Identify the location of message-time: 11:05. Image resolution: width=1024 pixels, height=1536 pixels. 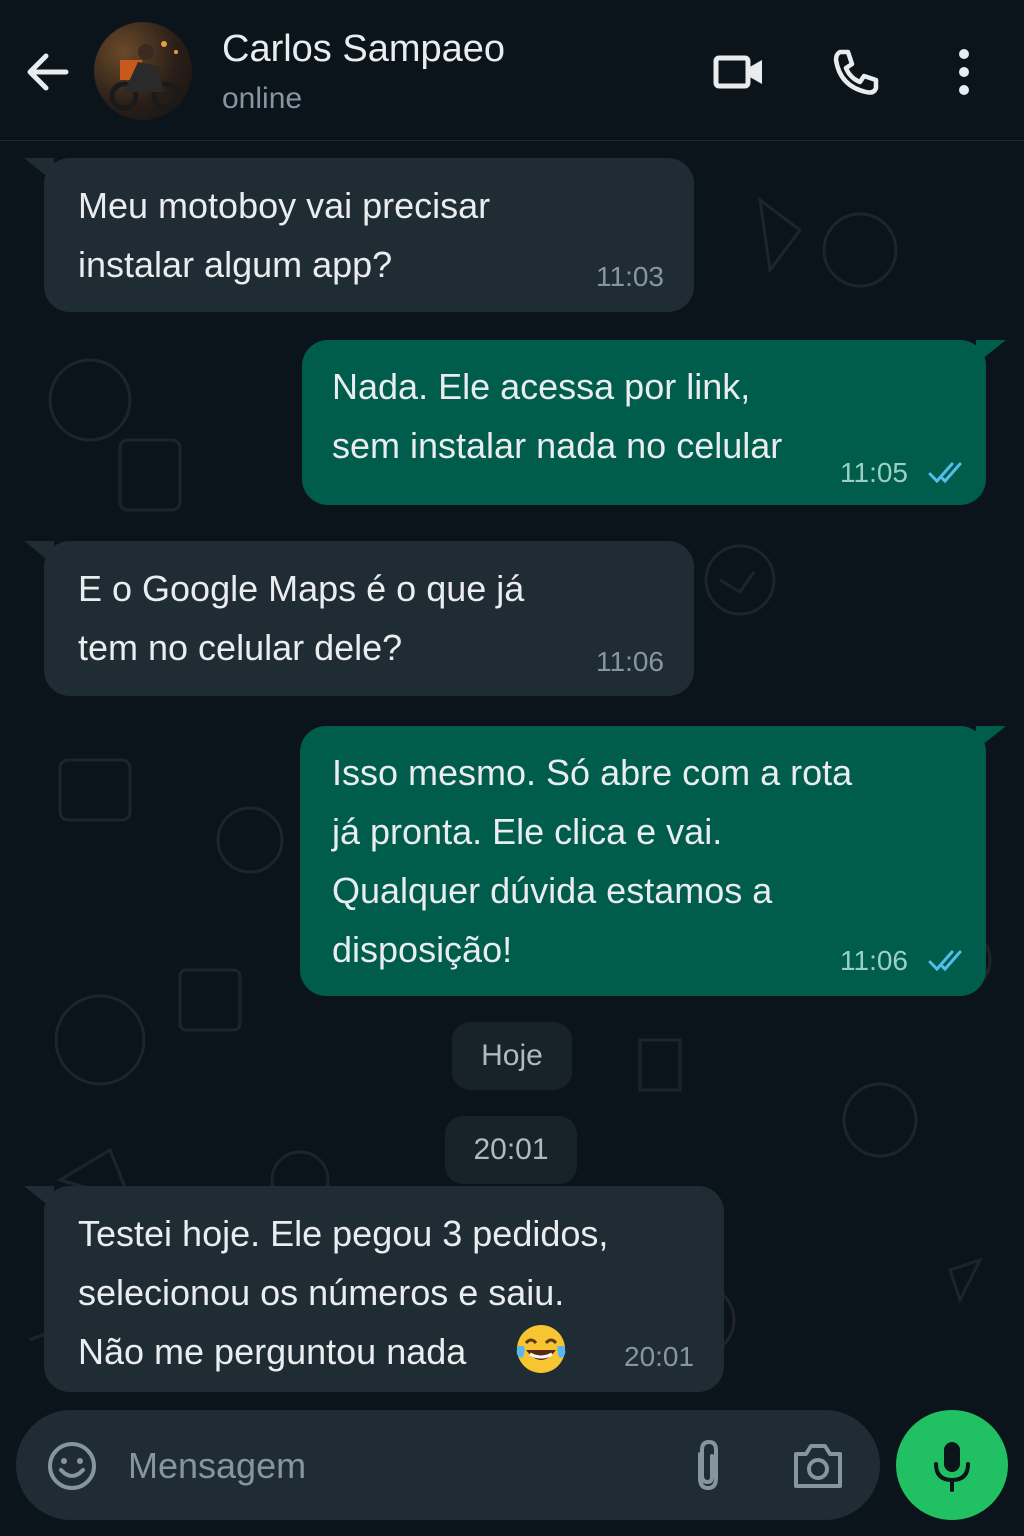
(874, 472).